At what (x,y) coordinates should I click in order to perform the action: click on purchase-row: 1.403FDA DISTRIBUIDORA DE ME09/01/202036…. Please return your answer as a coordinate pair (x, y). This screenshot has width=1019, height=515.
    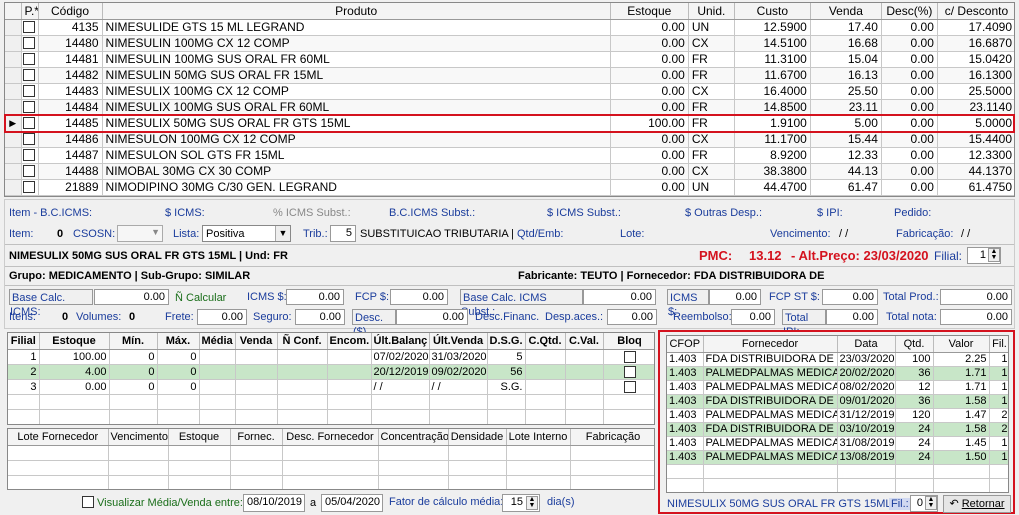
    Looking at the image, I should click on (837, 401).